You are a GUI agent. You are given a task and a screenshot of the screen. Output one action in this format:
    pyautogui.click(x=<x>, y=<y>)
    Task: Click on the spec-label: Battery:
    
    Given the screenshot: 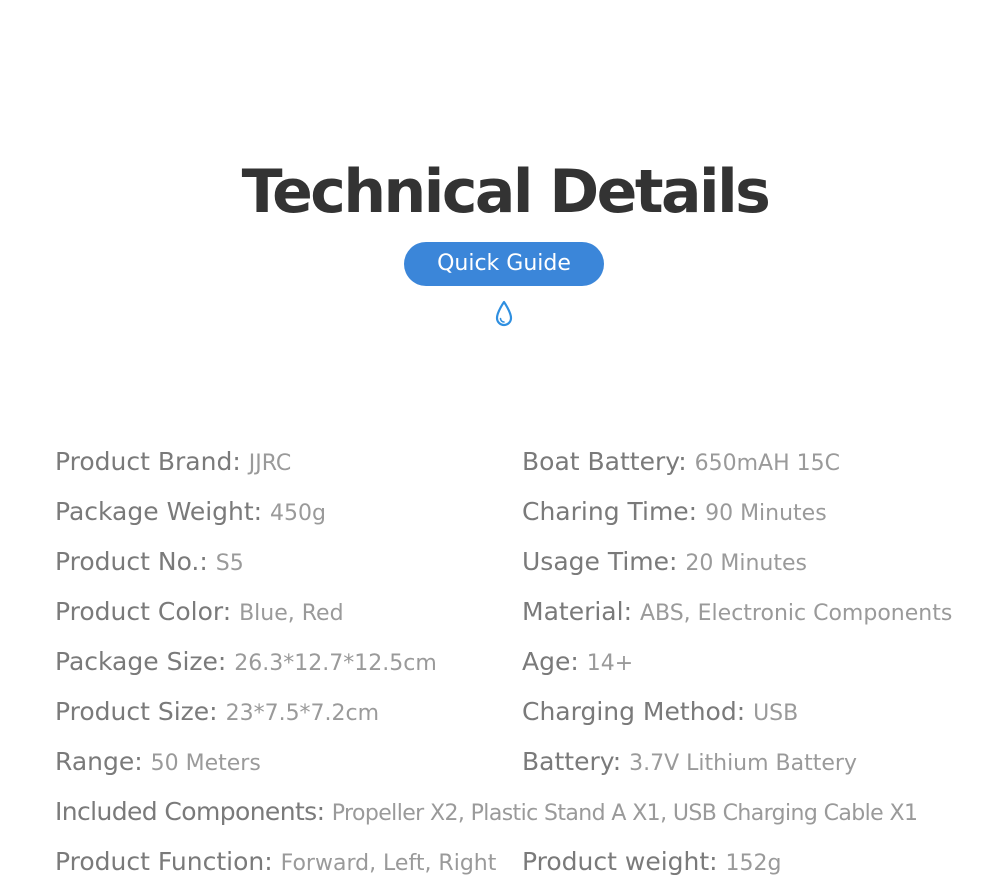 What is the action you would take?
    pyautogui.click(x=572, y=761)
    